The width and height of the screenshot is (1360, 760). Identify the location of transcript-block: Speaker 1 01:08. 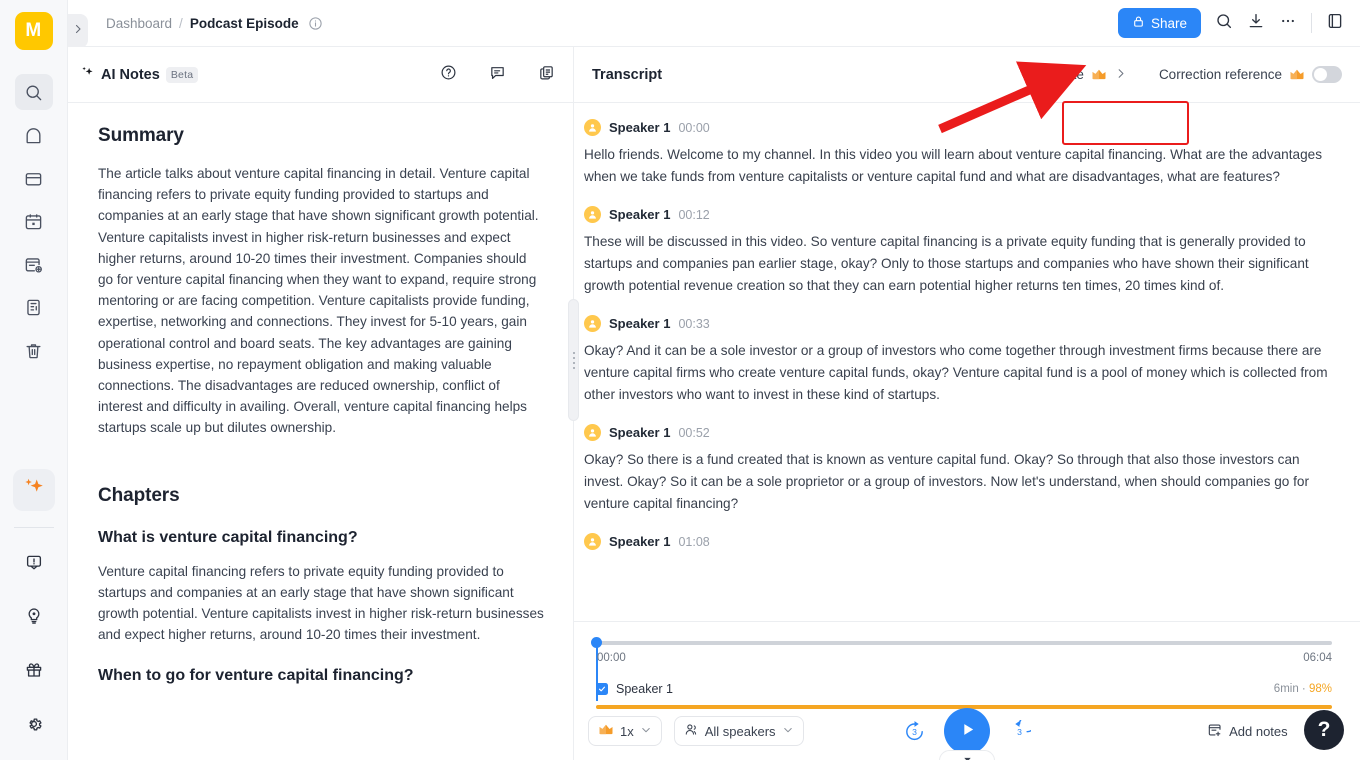
(963, 541).